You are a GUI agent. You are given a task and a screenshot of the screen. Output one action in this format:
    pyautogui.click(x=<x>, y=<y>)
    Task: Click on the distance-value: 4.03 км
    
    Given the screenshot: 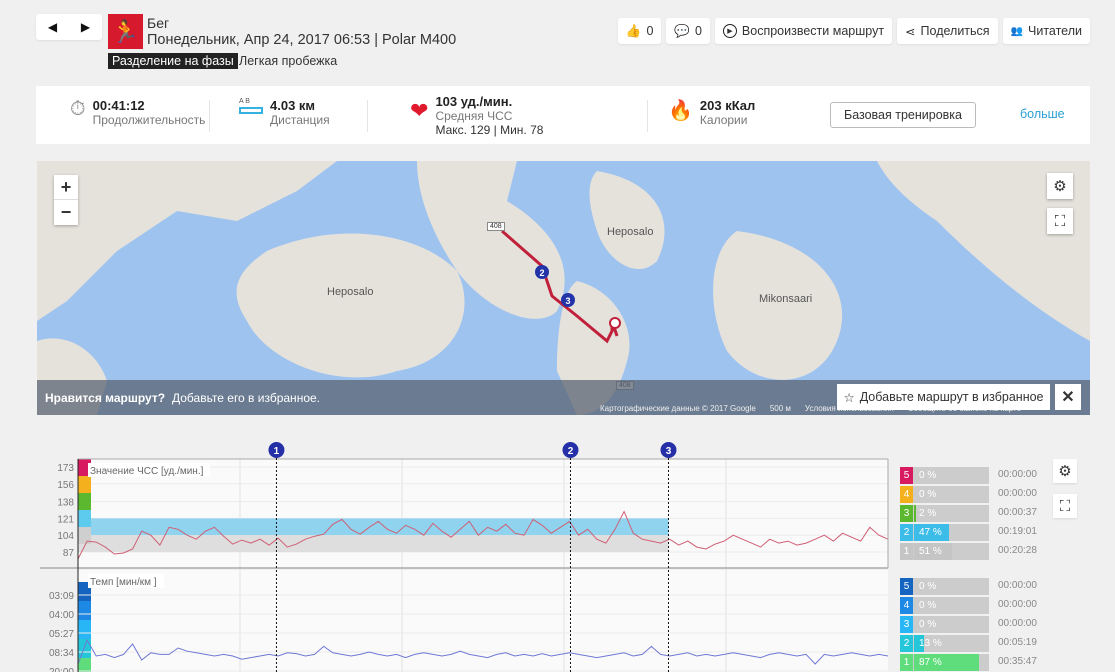 What is the action you would take?
    pyautogui.click(x=293, y=105)
    